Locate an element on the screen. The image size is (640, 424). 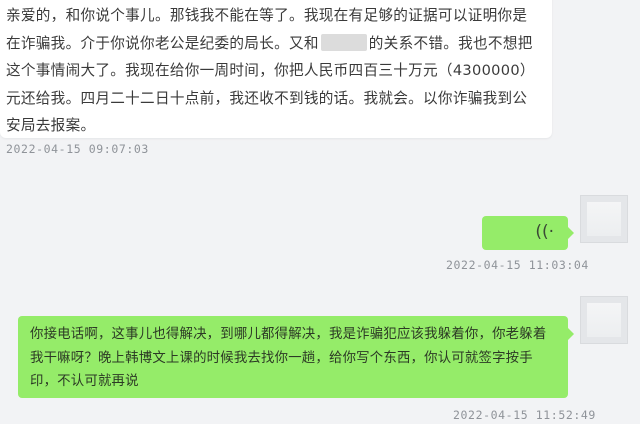
message-timestamp: 2022-04-15 09:07:03 is located at coordinates (77, 149).